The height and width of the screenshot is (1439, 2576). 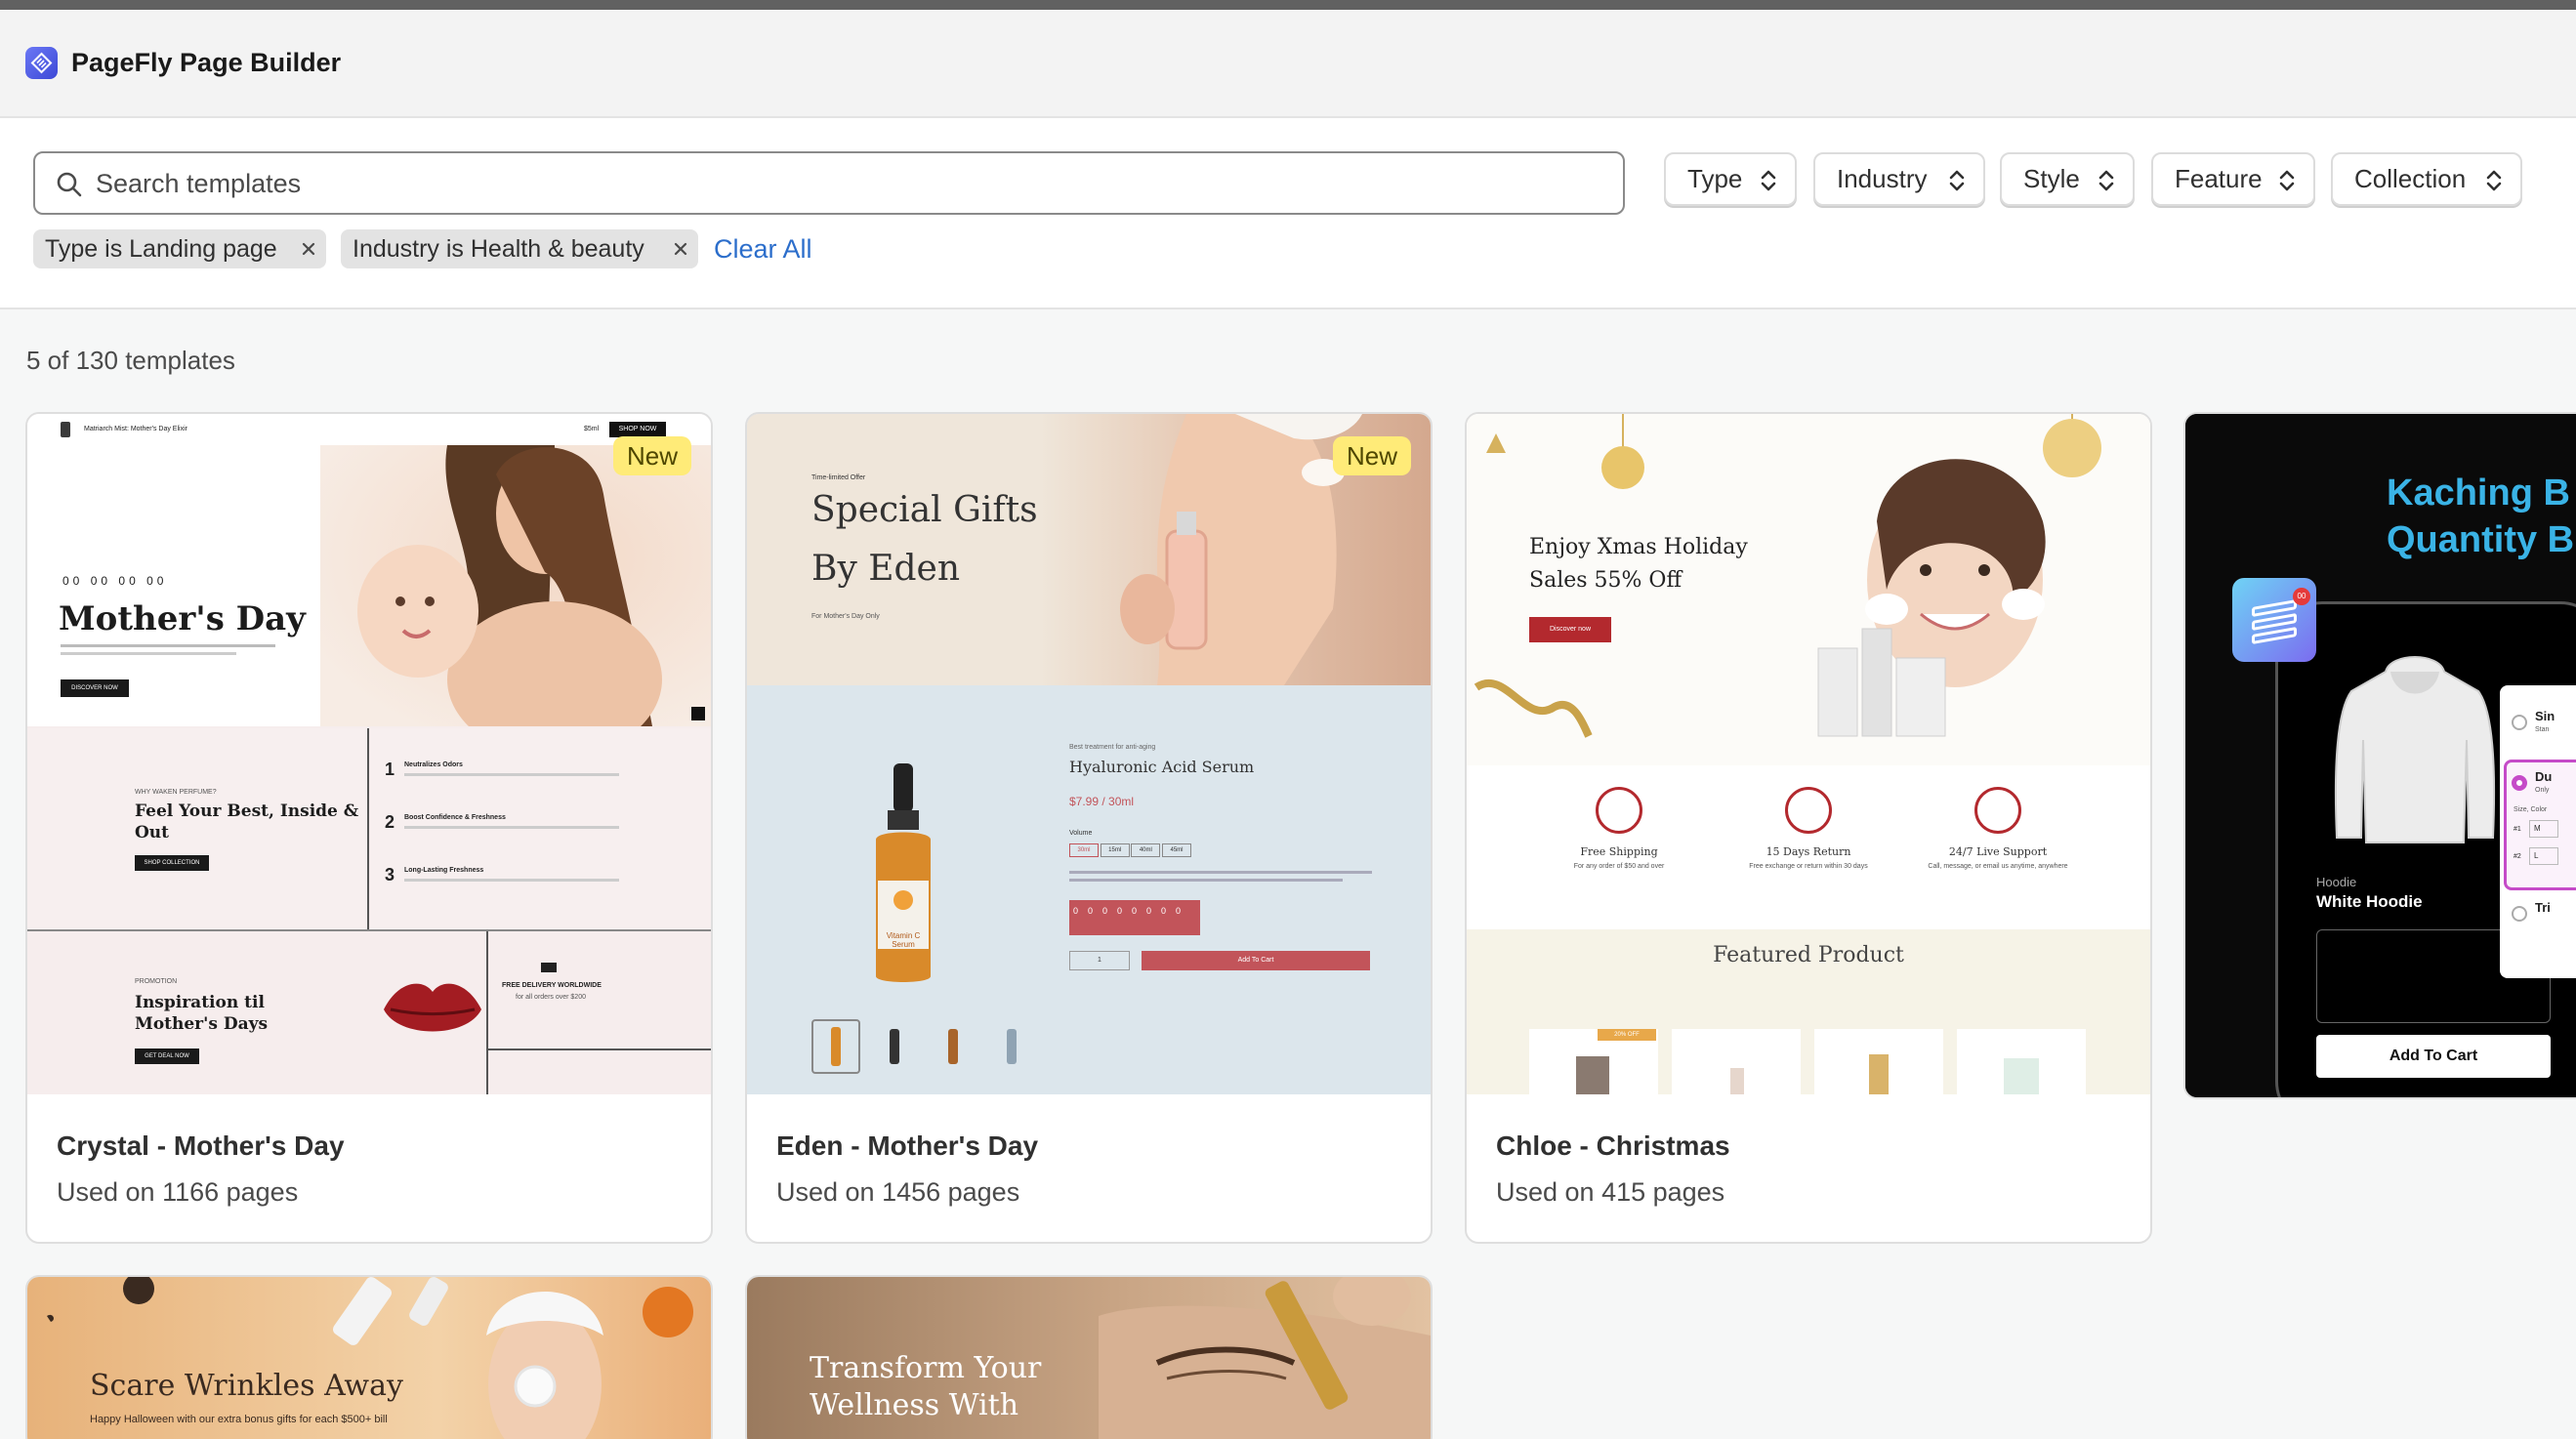 What do you see at coordinates (1998, 811) in the screenshot?
I see `headset-icon` at bounding box center [1998, 811].